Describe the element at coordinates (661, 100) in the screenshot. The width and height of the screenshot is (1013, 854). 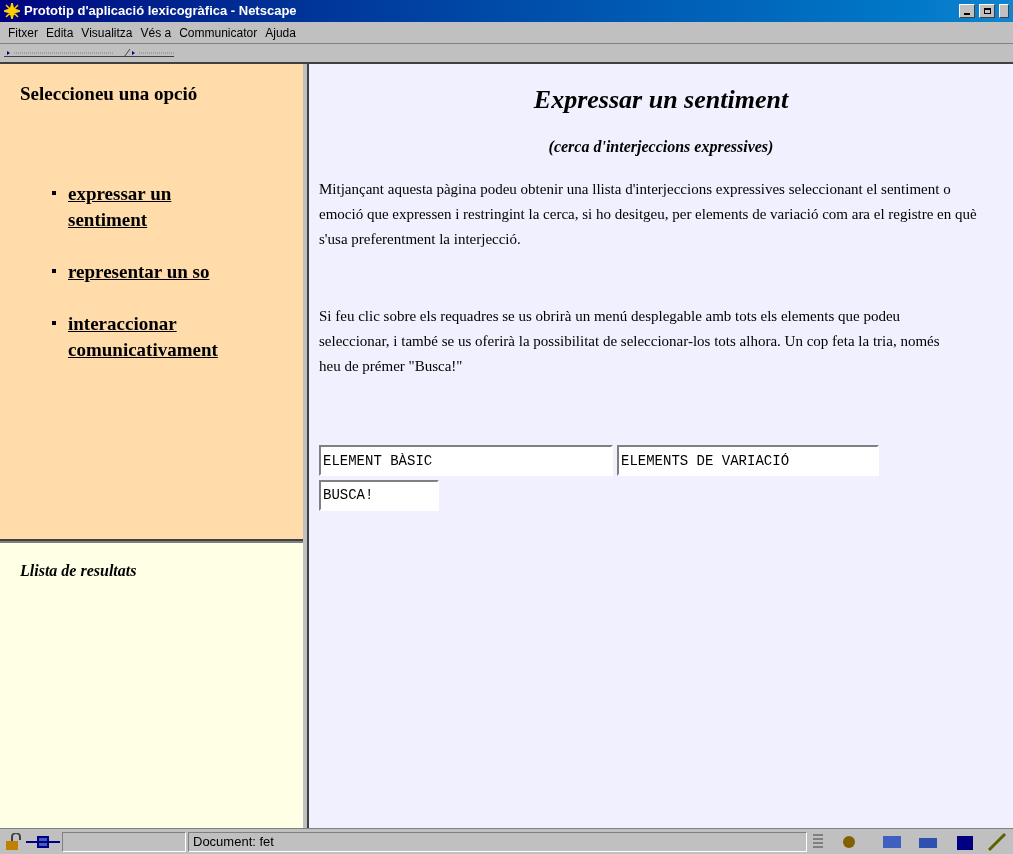
I see `page-title: Expressar un sentiment` at that location.